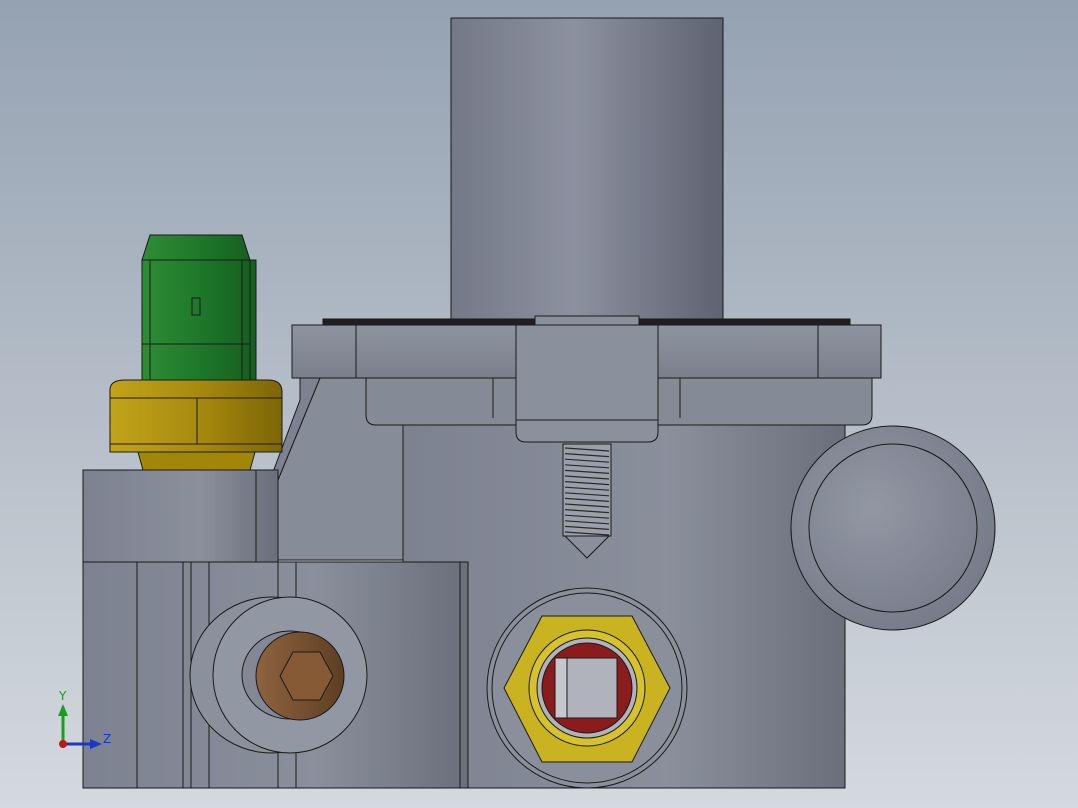  What do you see at coordinates (561, 688) in the screenshot?
I see `gland-pin-edge` at bounding box center [561, 688].